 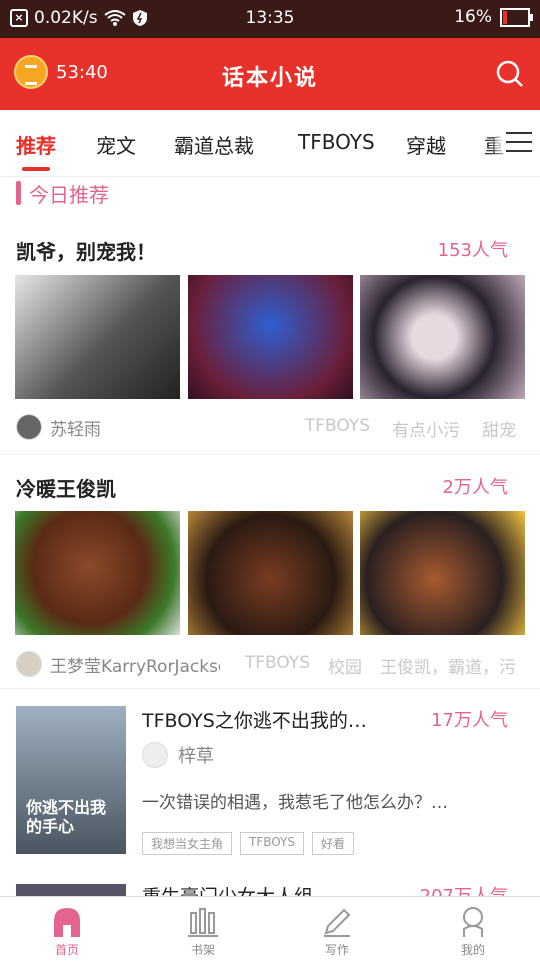 I want to click on home-icon, so click(x=67, y=922).